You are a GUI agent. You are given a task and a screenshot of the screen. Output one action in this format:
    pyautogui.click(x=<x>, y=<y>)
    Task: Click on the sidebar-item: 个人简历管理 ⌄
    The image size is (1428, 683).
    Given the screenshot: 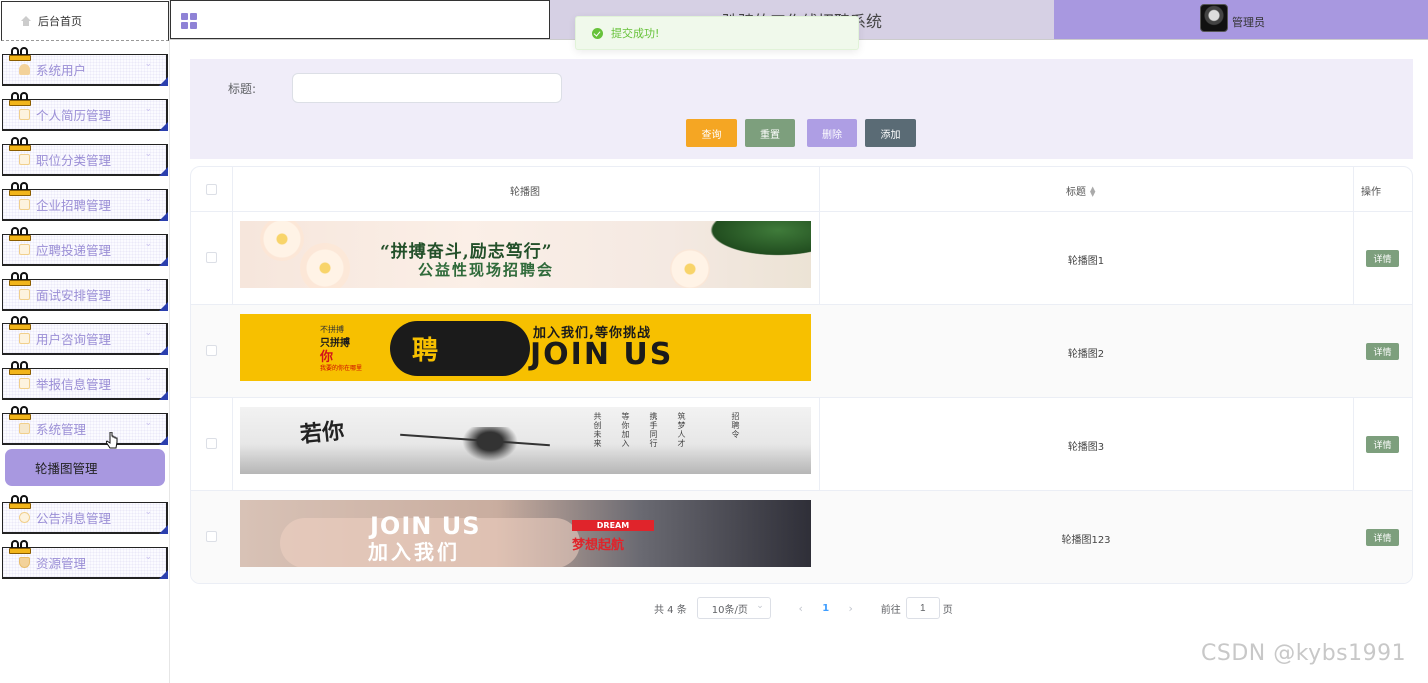 What is the action you would take?
    pyautogui.click(x=85, y=111)
    